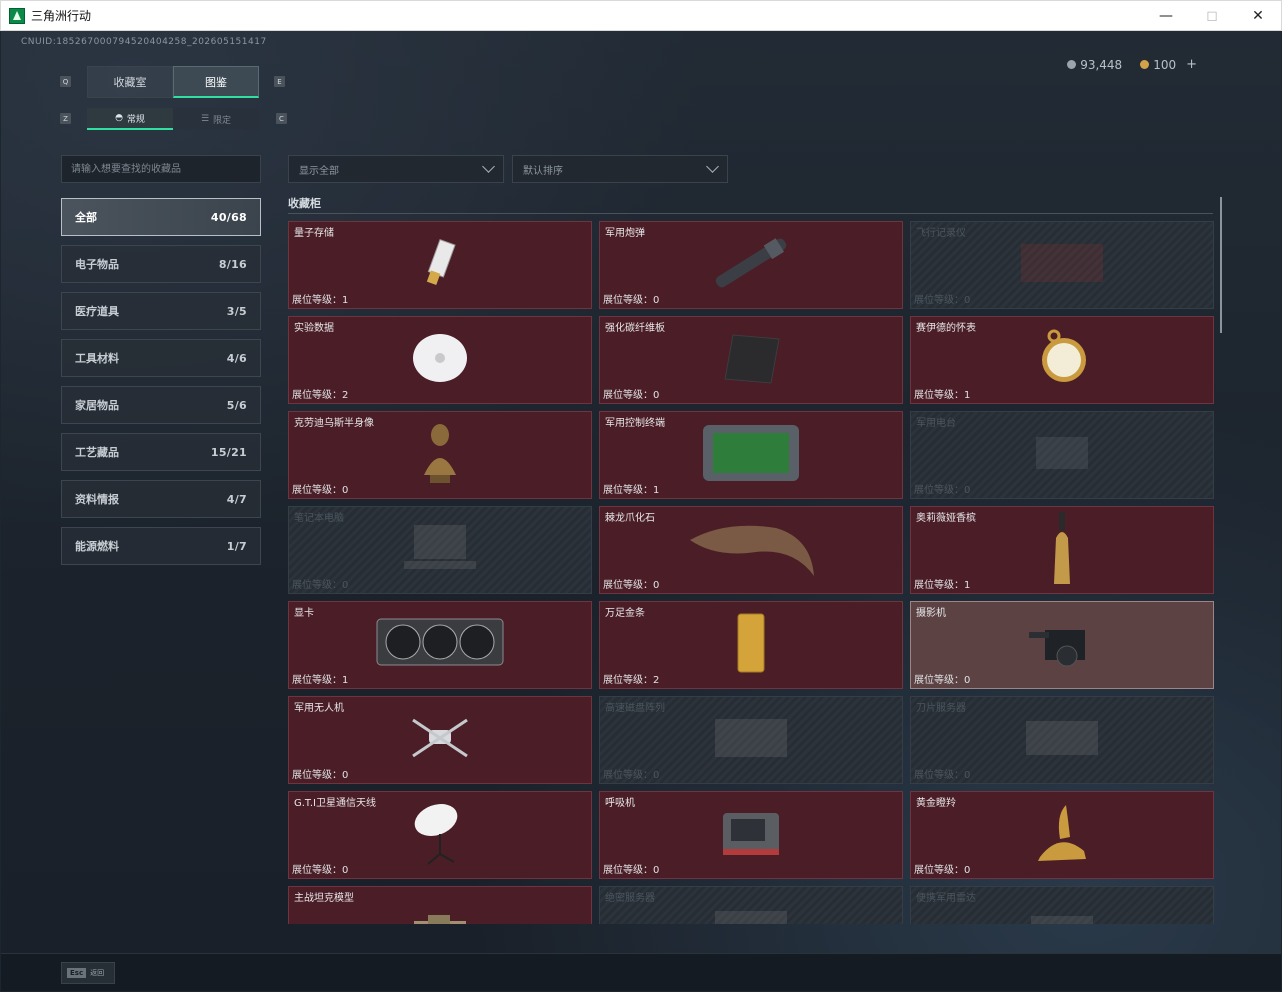 The height and width of the screenshot is (992, 1282). Describe the element at coordinates (97, 311) in the screenshot. I see `category-label: 医疗道具` at that location.